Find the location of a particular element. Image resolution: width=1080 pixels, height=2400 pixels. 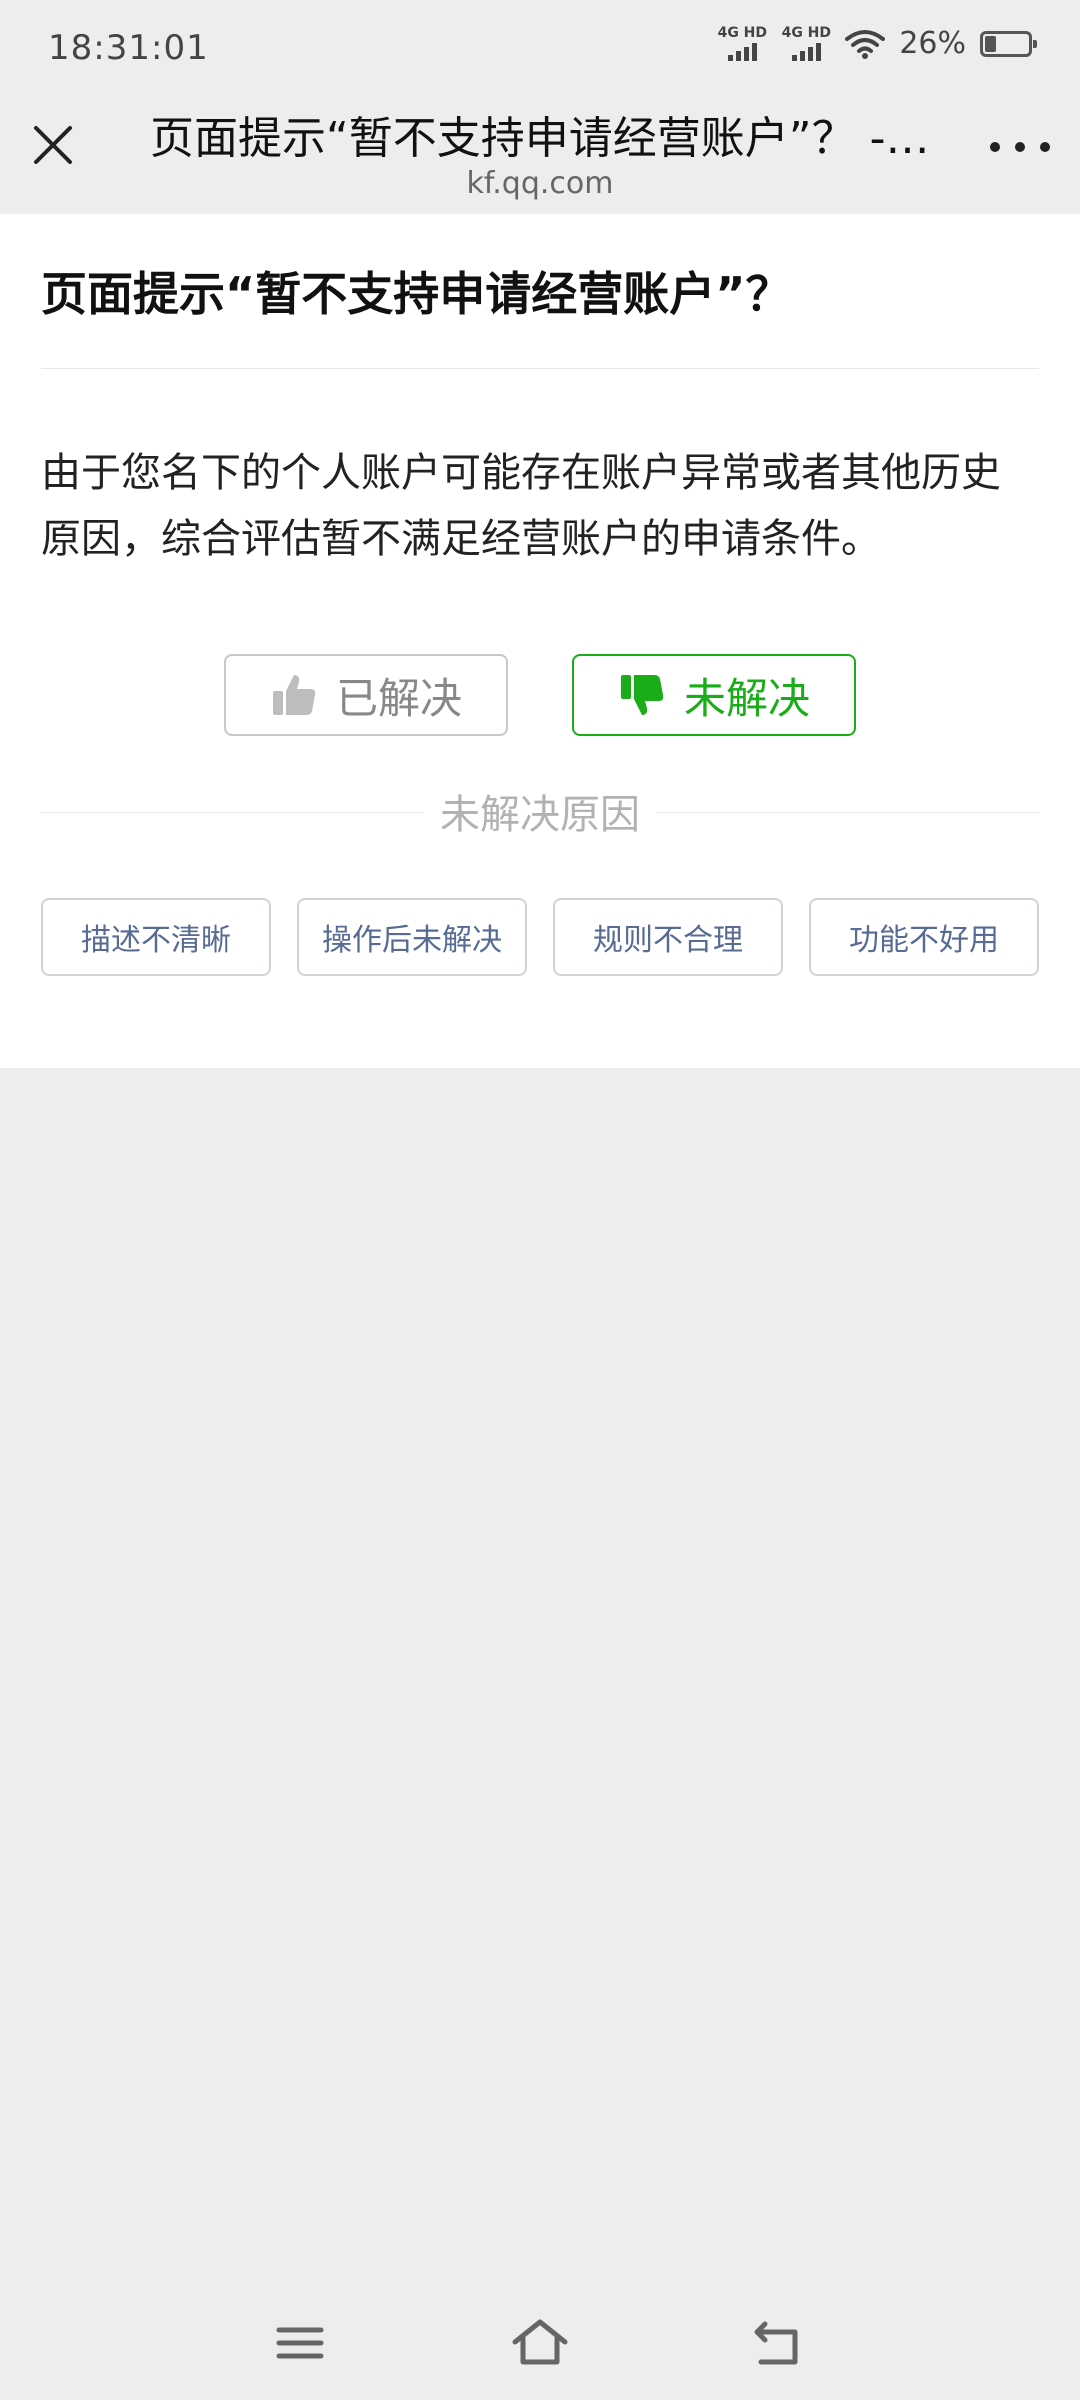

thumbs-up-icon is located at coordinates (294, 695).